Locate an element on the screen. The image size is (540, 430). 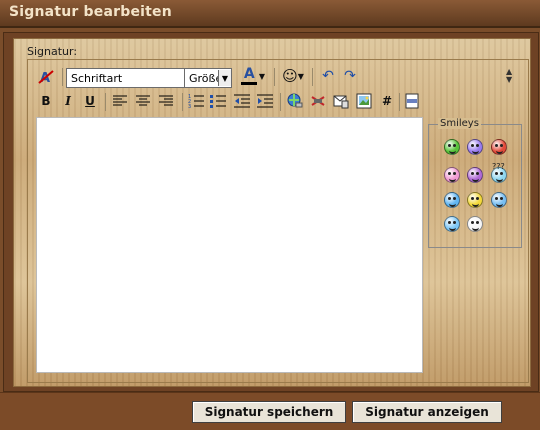
bold-button: B is located at coordinates (46, 101).